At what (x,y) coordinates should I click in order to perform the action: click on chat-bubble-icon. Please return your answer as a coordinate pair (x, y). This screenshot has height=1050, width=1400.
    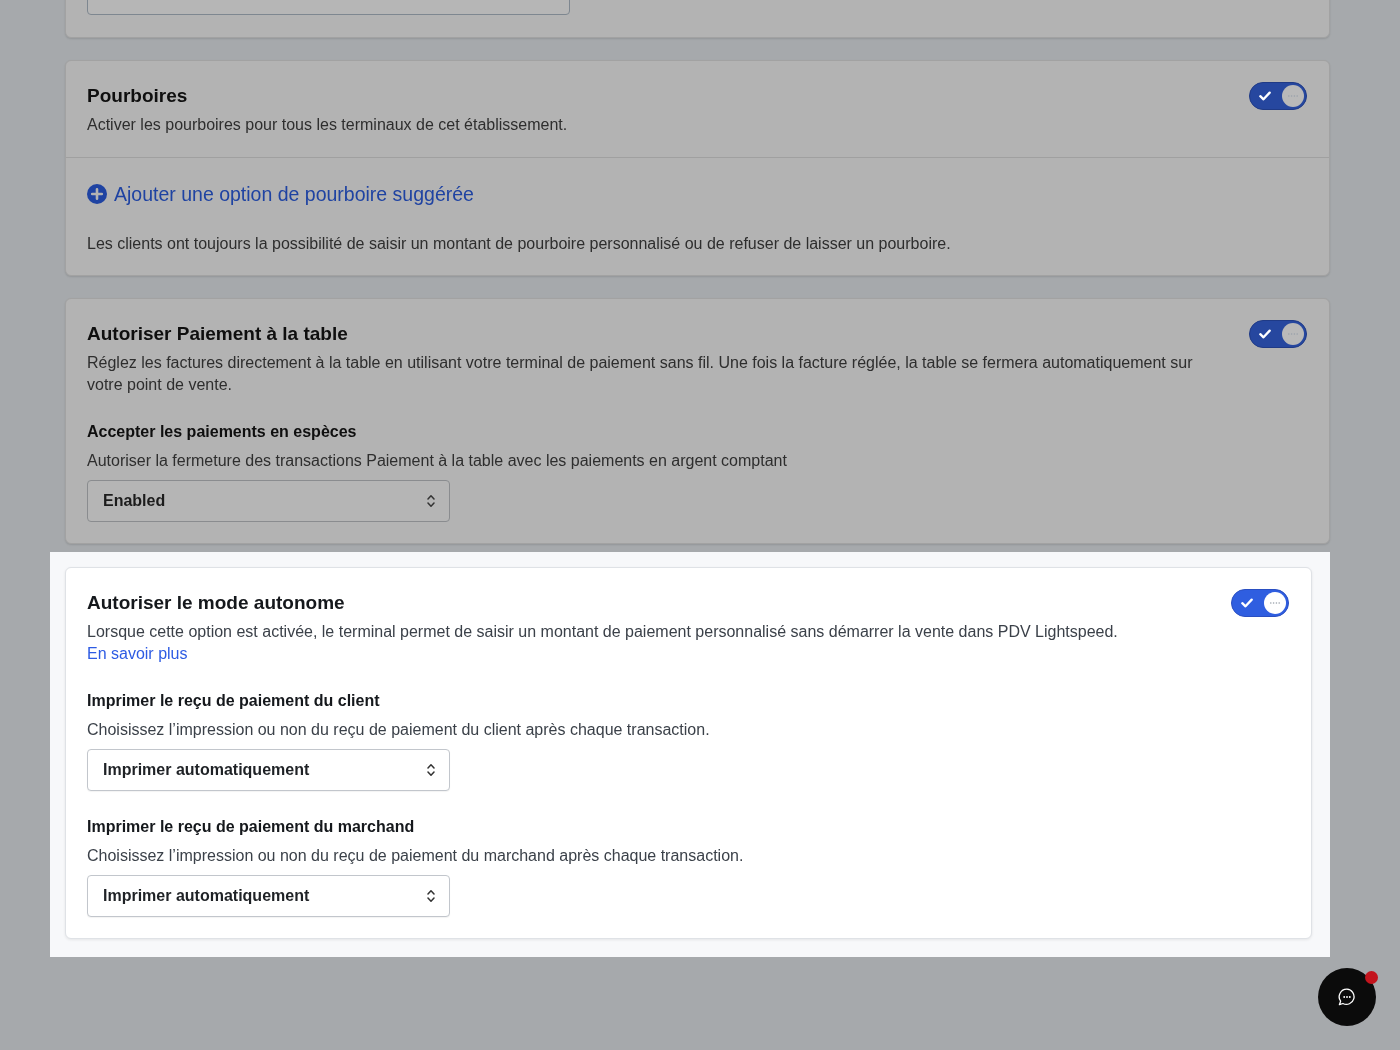
    Looking at the image, I should click on (1347, 997).